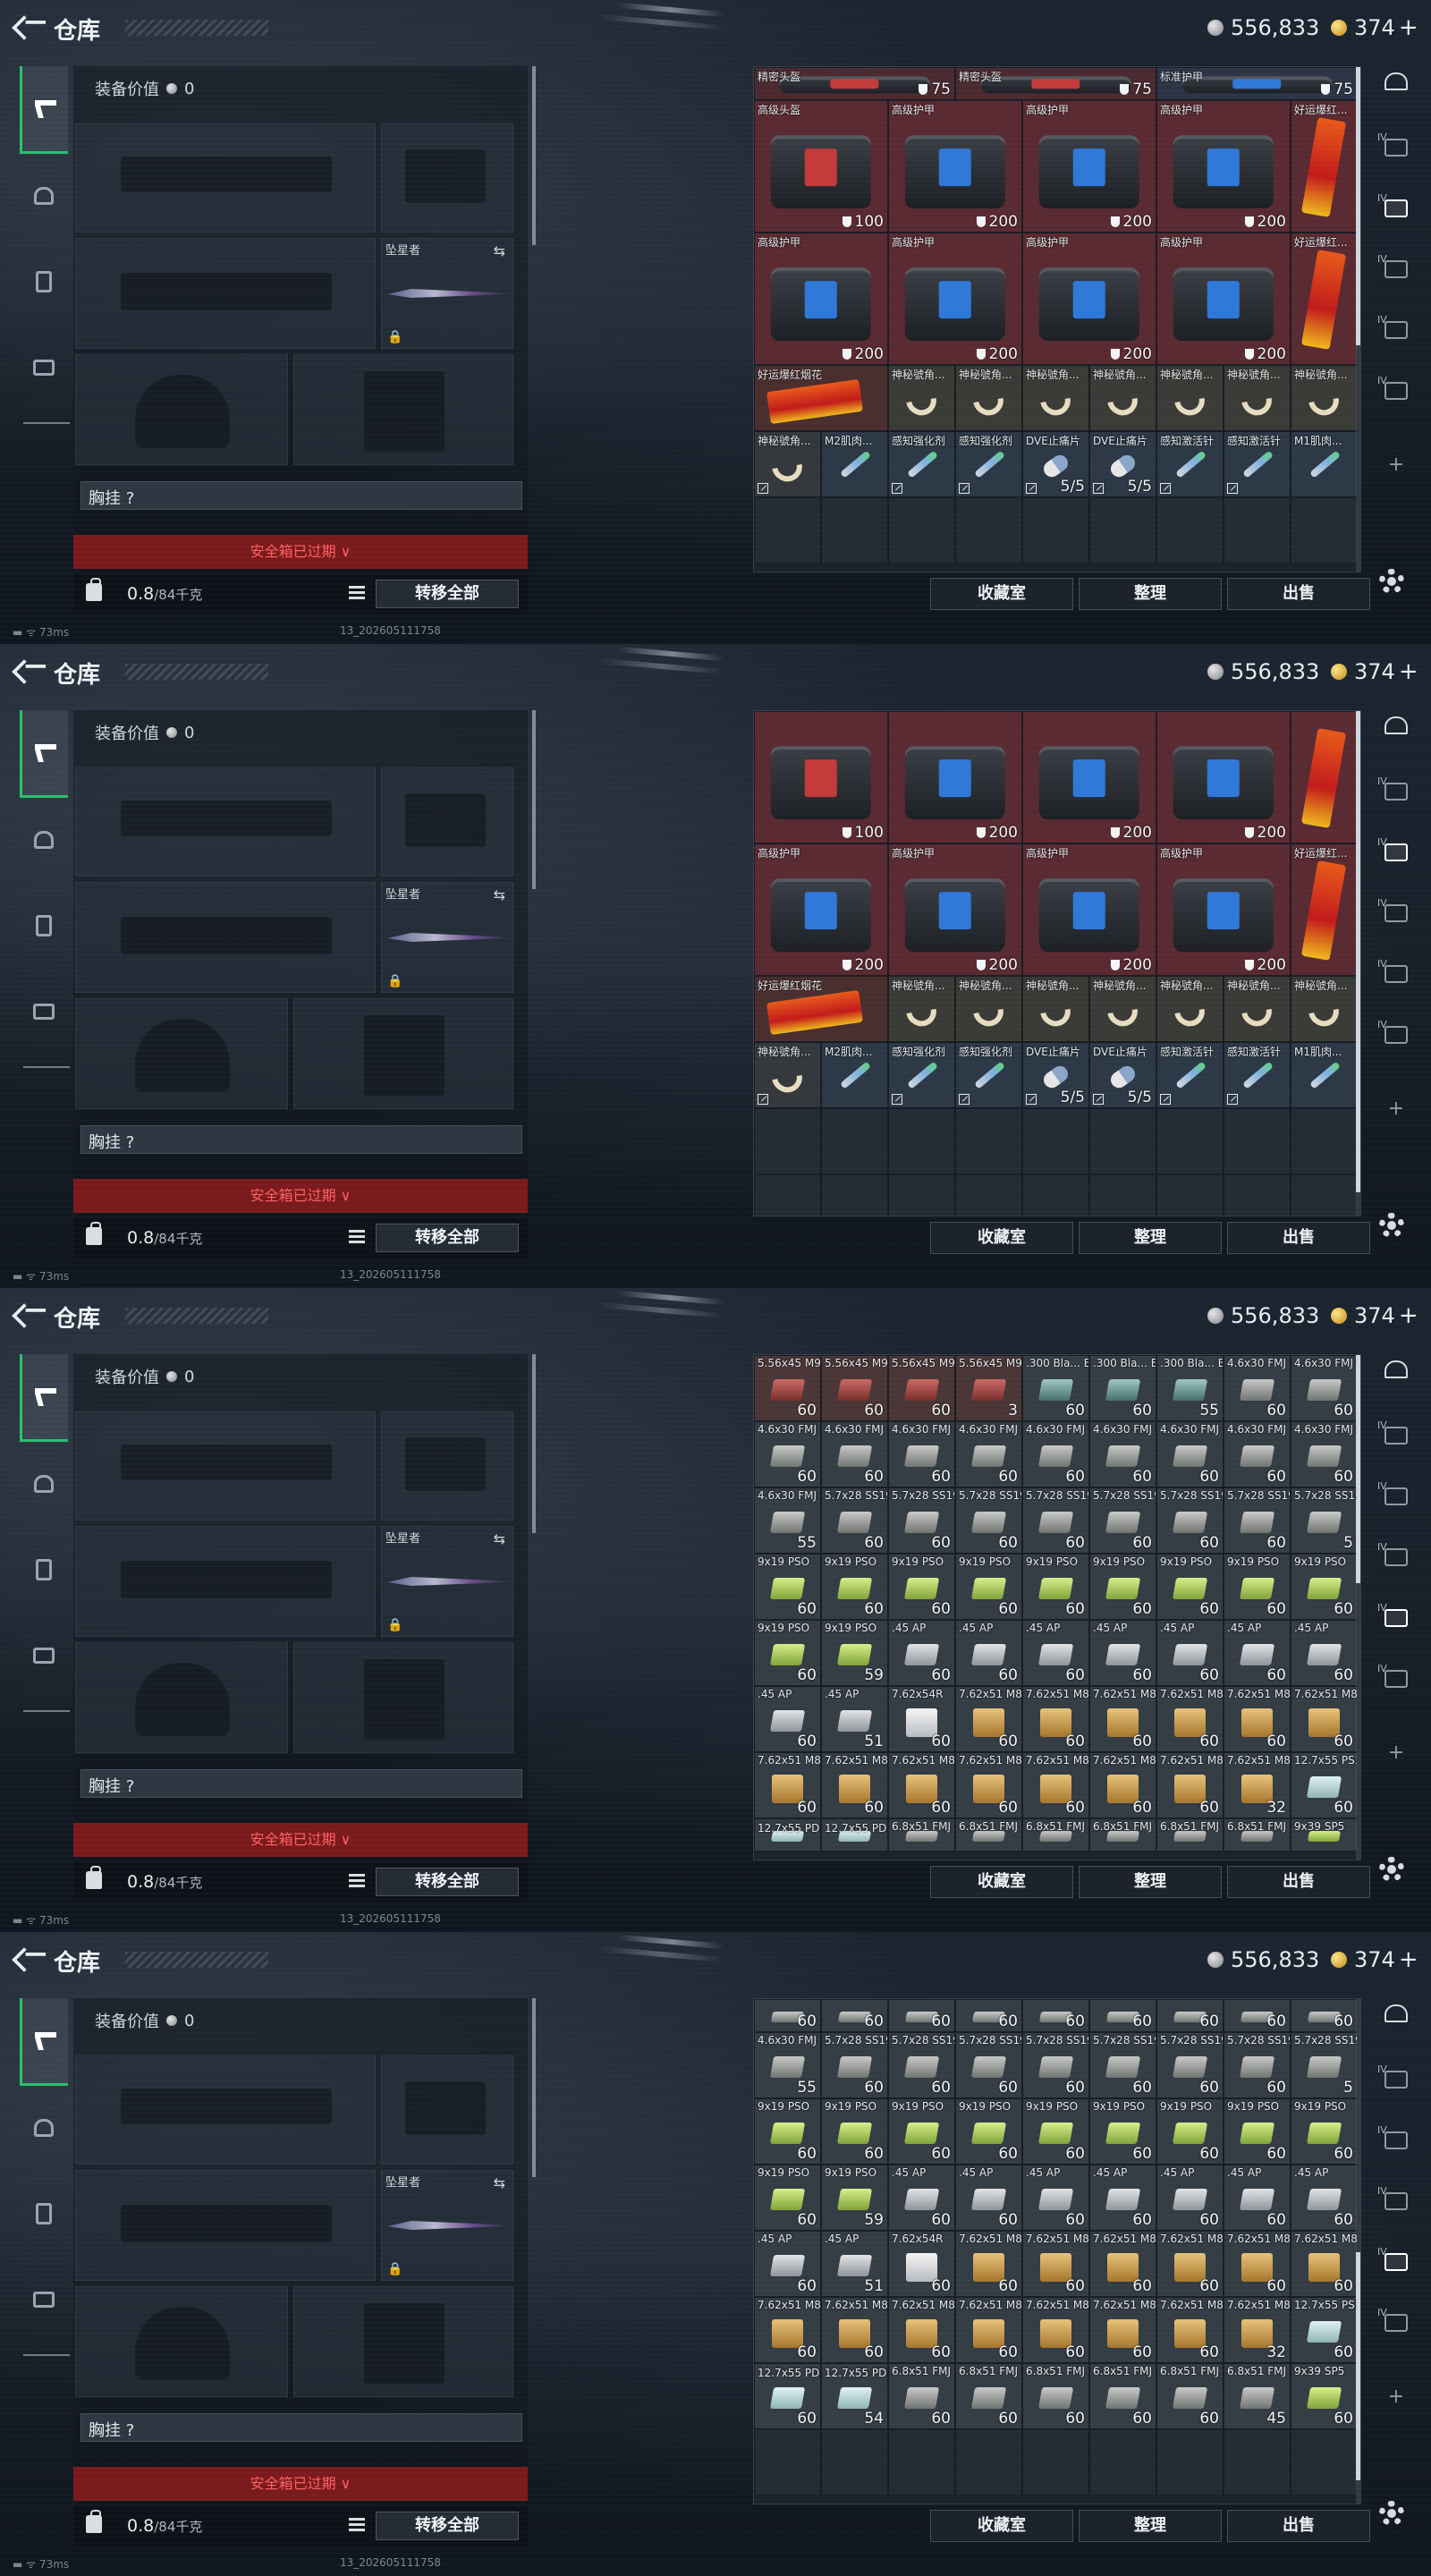 The height and width of the screenshot is (2576, 1431). Describe the element at coordinates (922, 1454) in the screenshot. I see `stash-item: 4.6x30 FMJ SX 60` at that location.